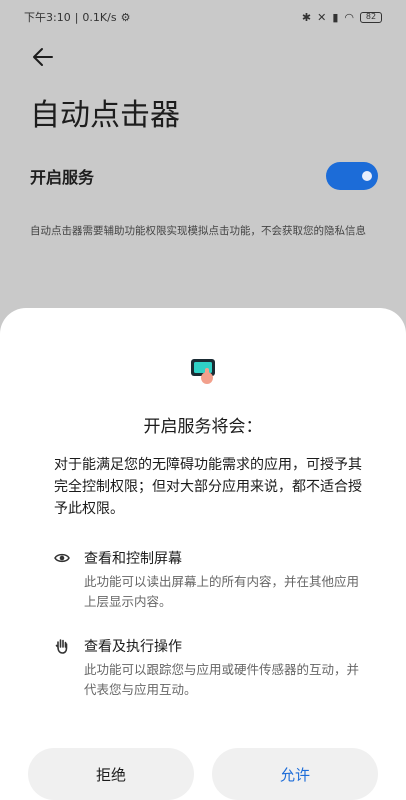  Describe the element at coordinates (198, 231) in the screenshot. I see `service-description: 自动点击器需要辅助功能权限实现模拟点击功能，不会获取您的隐私信息` at that location.